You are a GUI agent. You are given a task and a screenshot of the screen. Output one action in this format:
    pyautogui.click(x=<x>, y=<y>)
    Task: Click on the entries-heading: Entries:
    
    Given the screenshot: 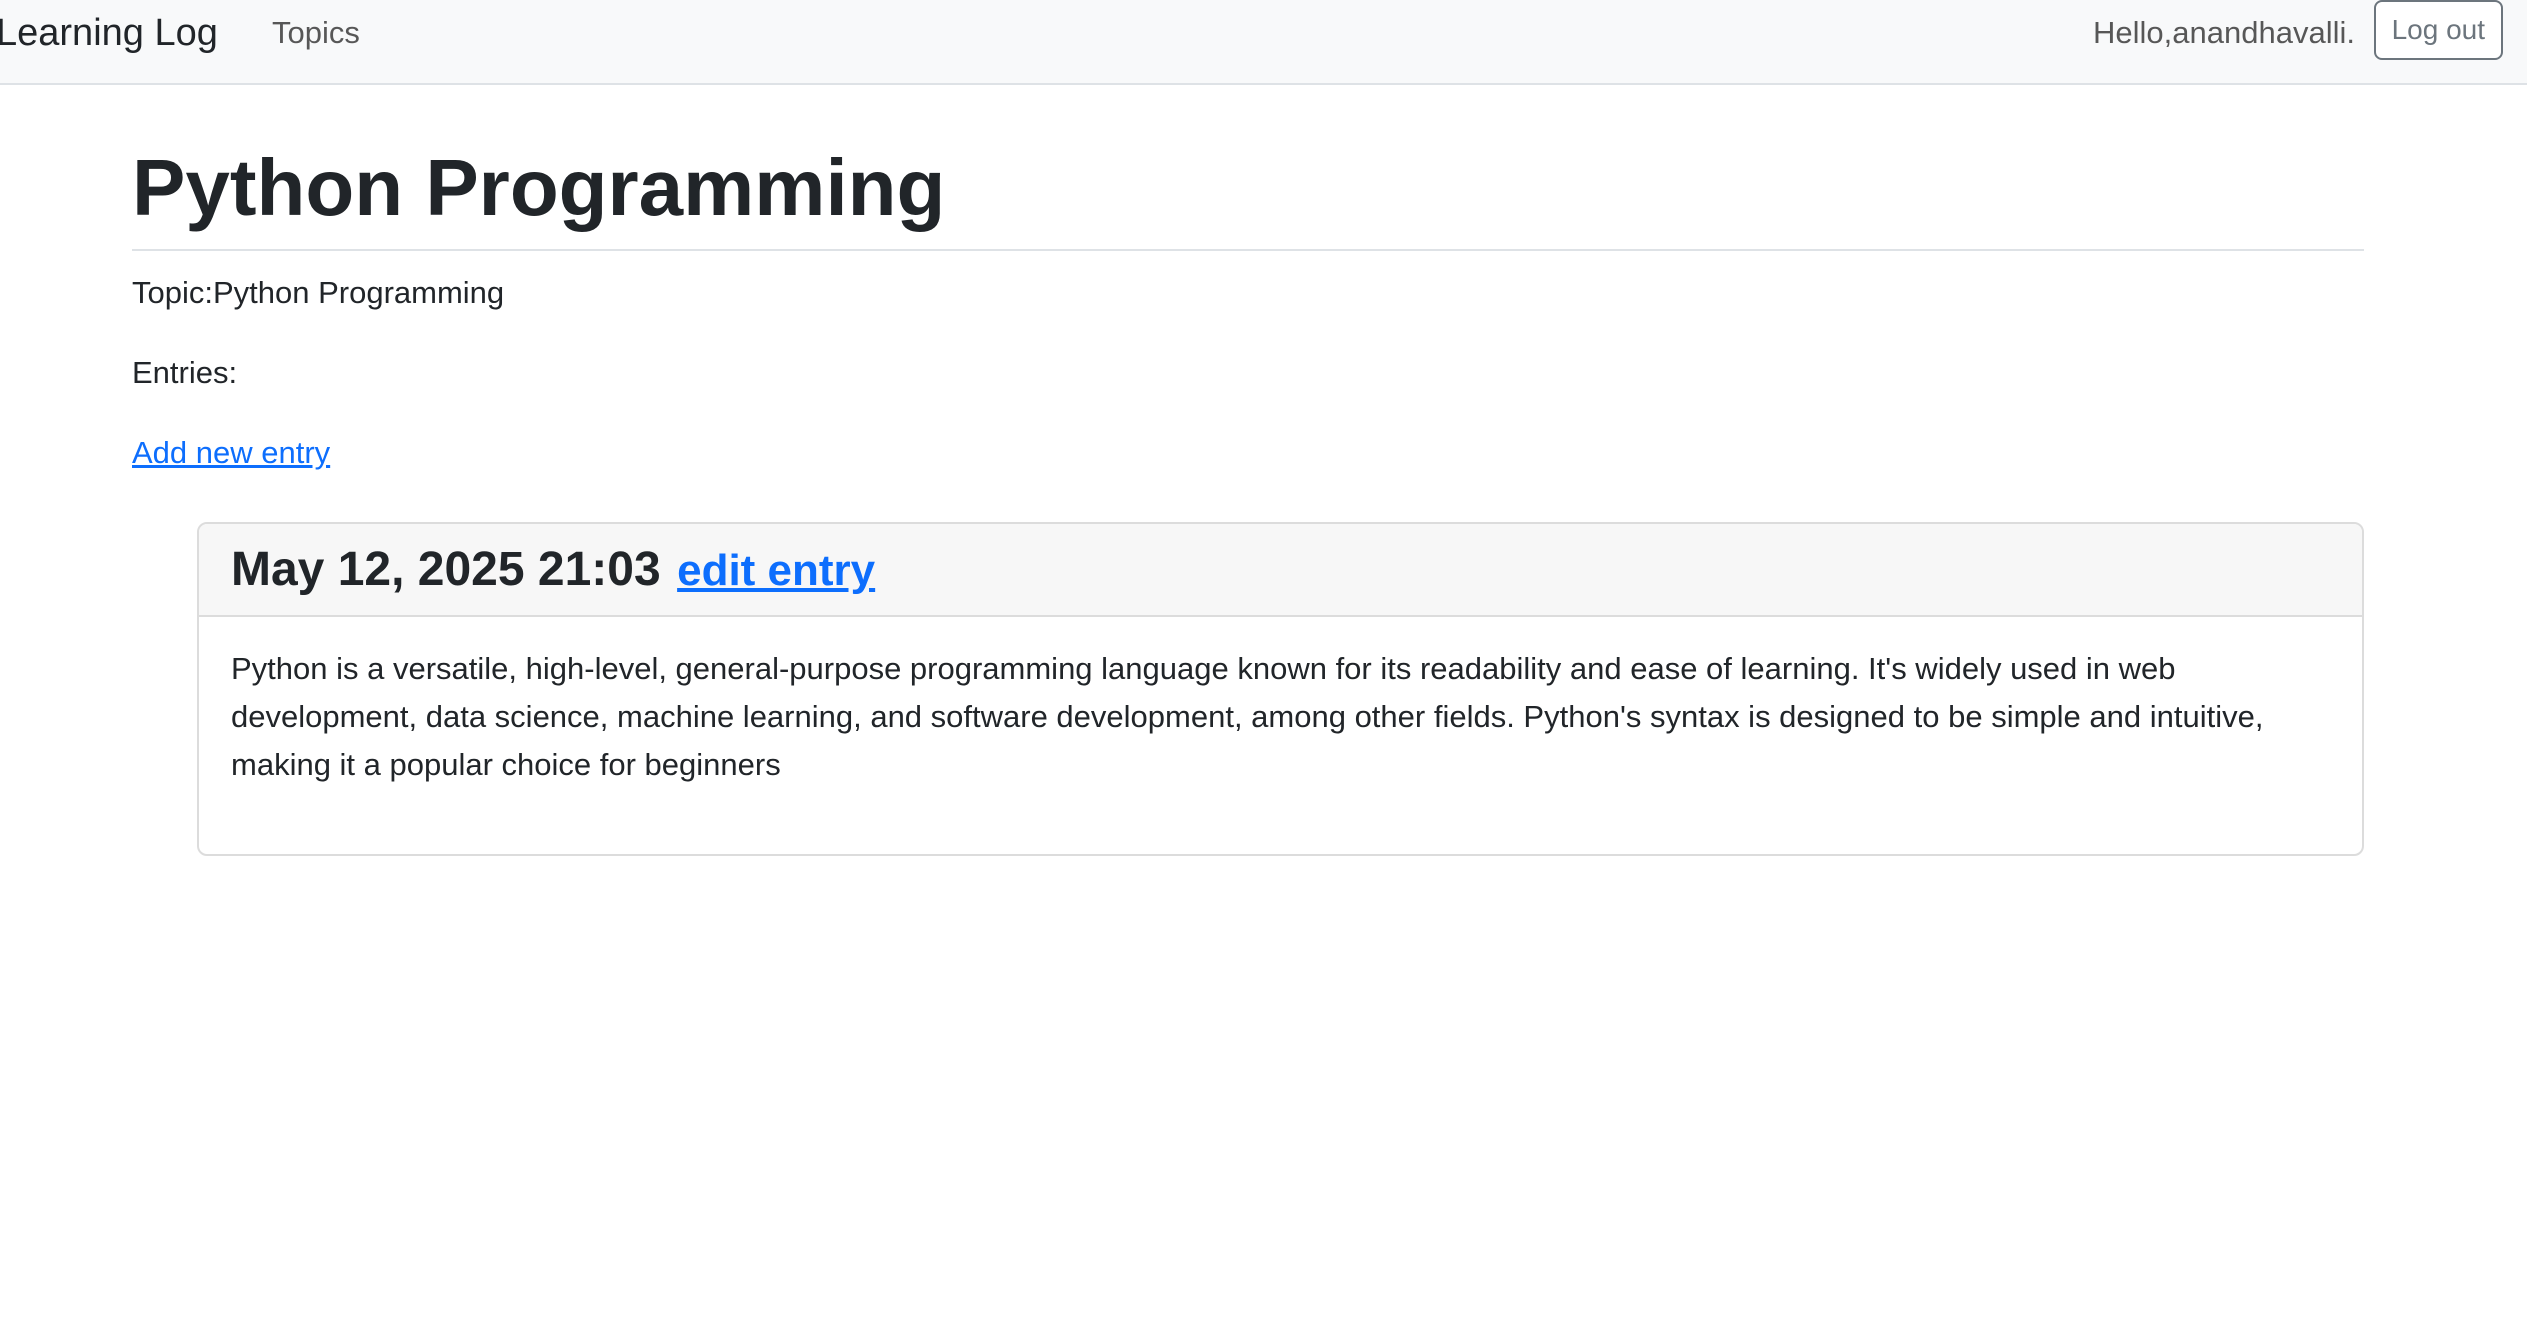 What is the action you would take?
    pyautogui.click(x=185, y=372)
    